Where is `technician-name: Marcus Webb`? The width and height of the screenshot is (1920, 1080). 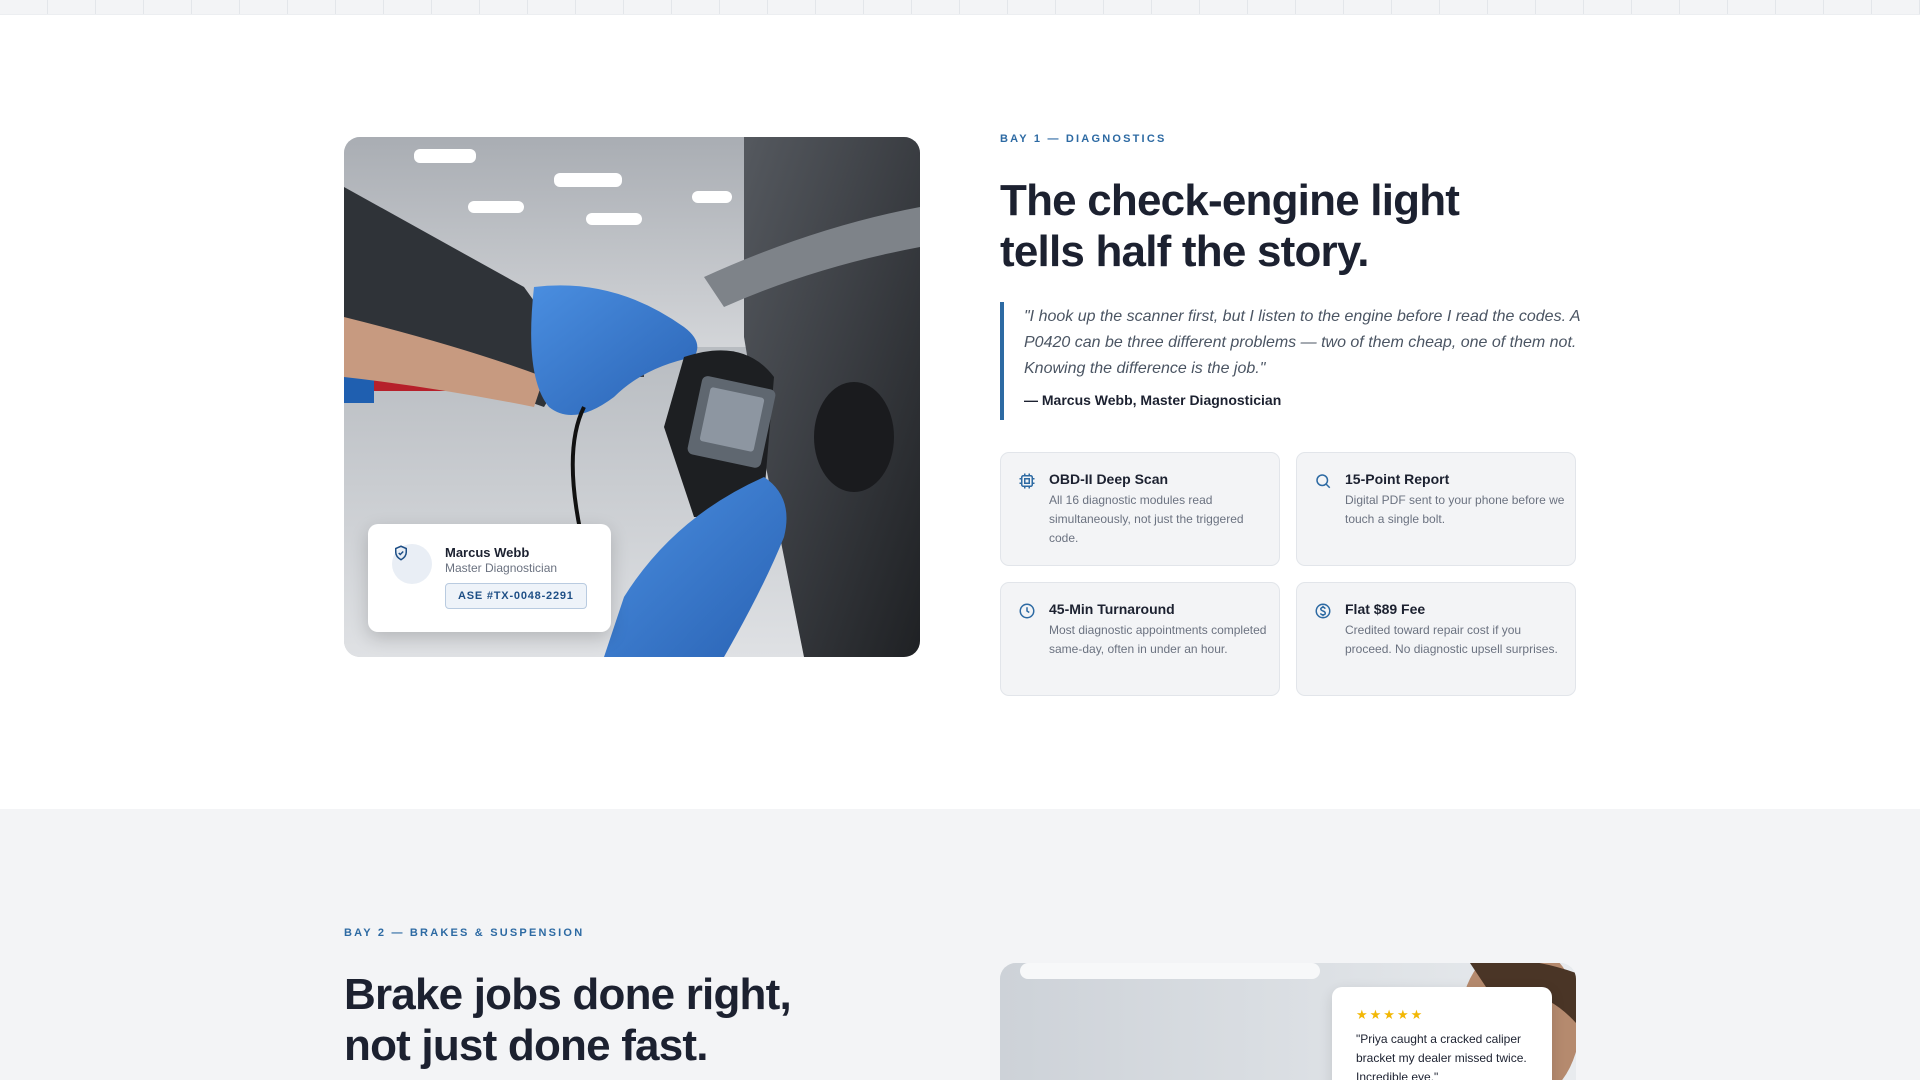 technician-name: Marcus Webb is located at coordinates (487, 552).